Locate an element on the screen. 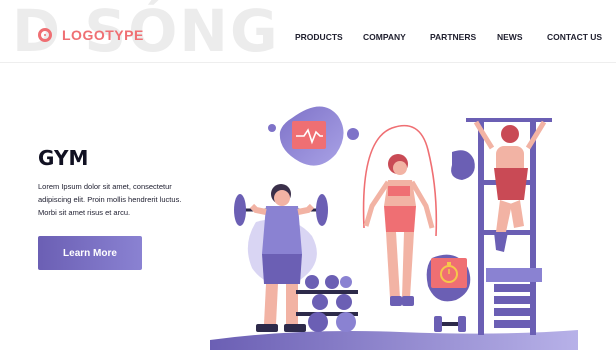 The image size is (616, 351). hero-description-line: Lorem Ipsum dolor sit amet, consectetur is located at coordinates (105, 186).